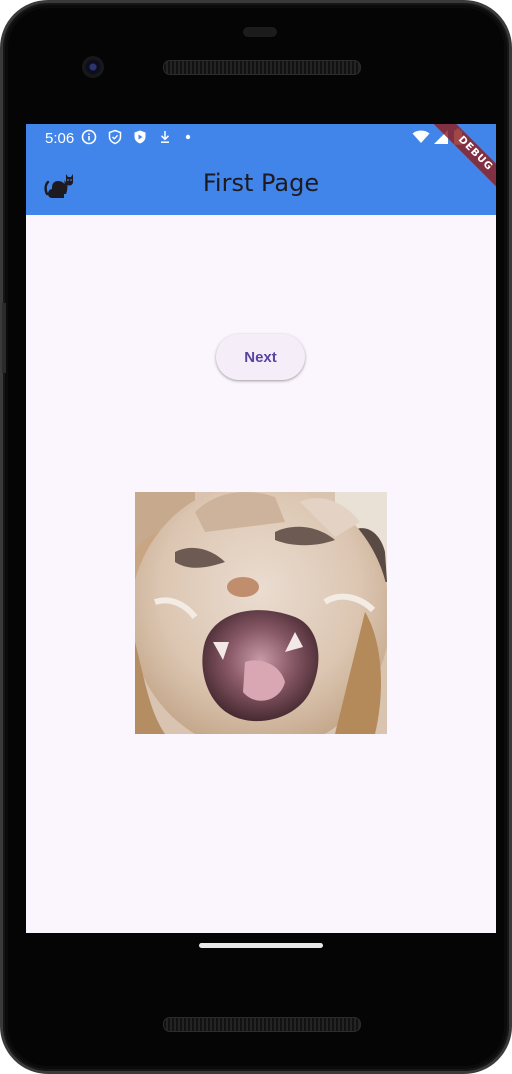 Image resolution: width=512 pixels, height=1074 pixels. I want to click on front-camera, so click(93, 67).